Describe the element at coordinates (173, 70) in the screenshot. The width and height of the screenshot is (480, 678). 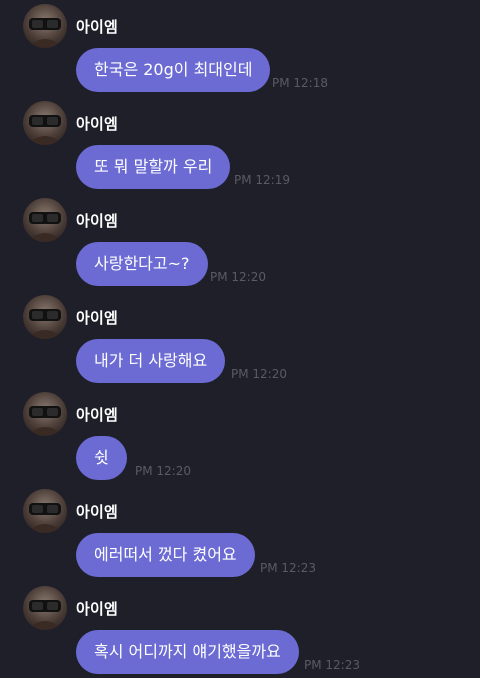
I see `message-bubble: 한국은 20g이 최대인데` at that location.